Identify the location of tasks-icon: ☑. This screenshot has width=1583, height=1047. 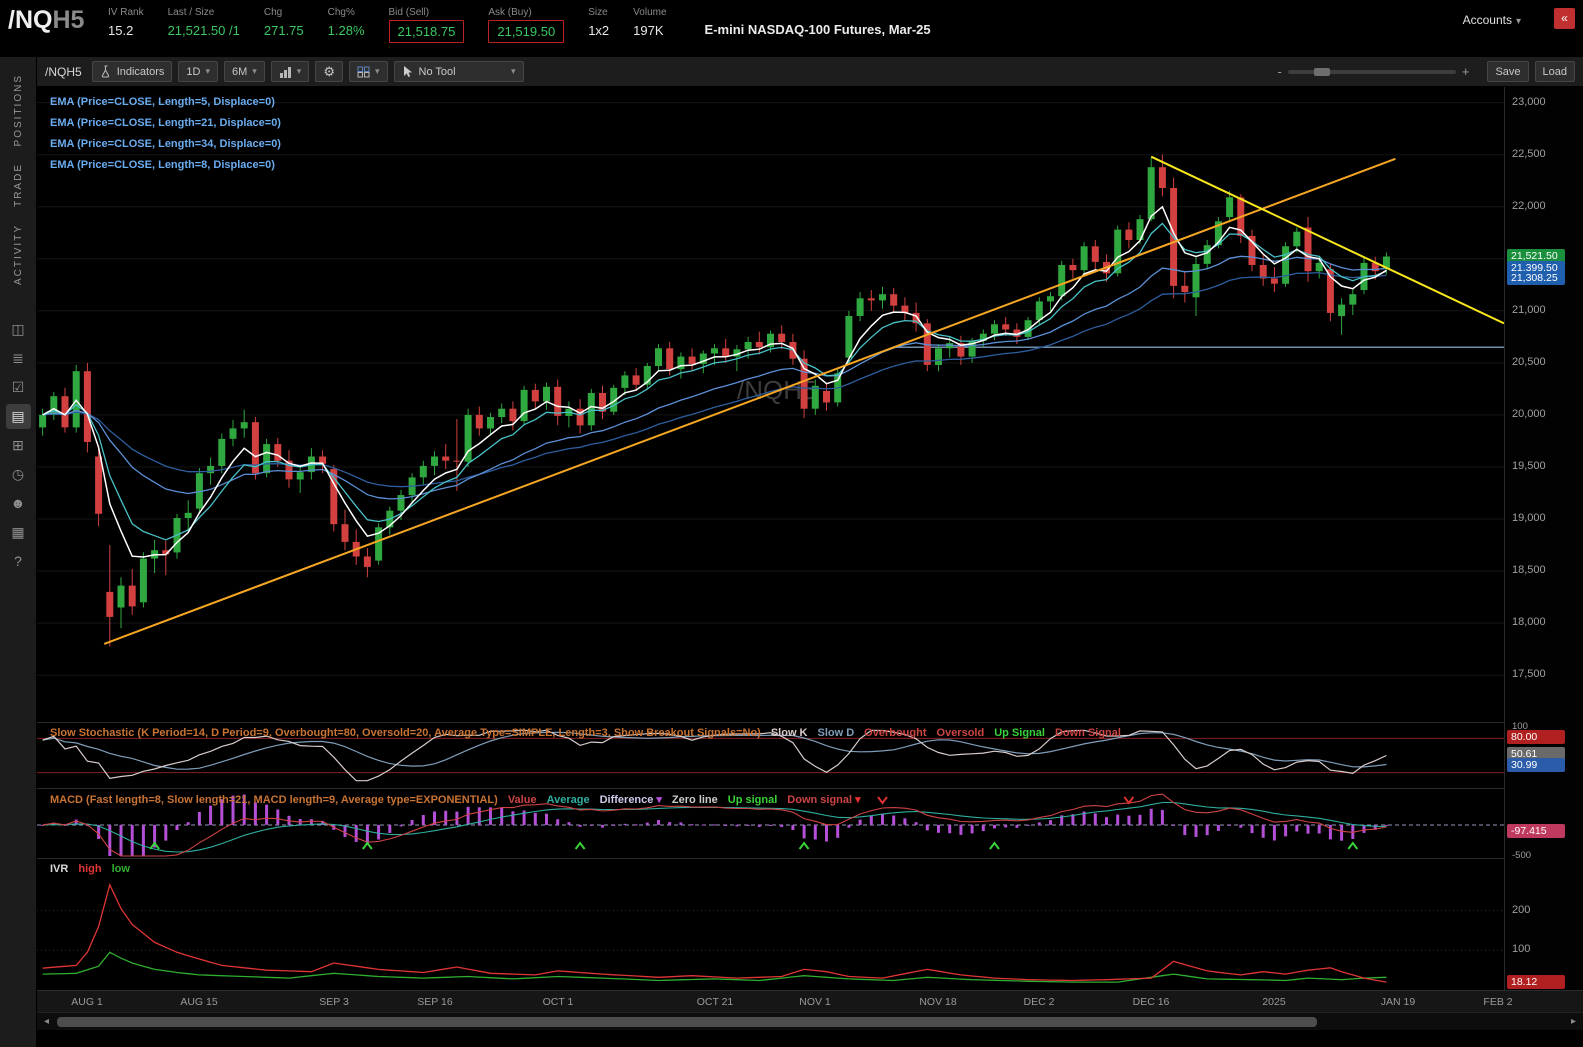
(18, 387).